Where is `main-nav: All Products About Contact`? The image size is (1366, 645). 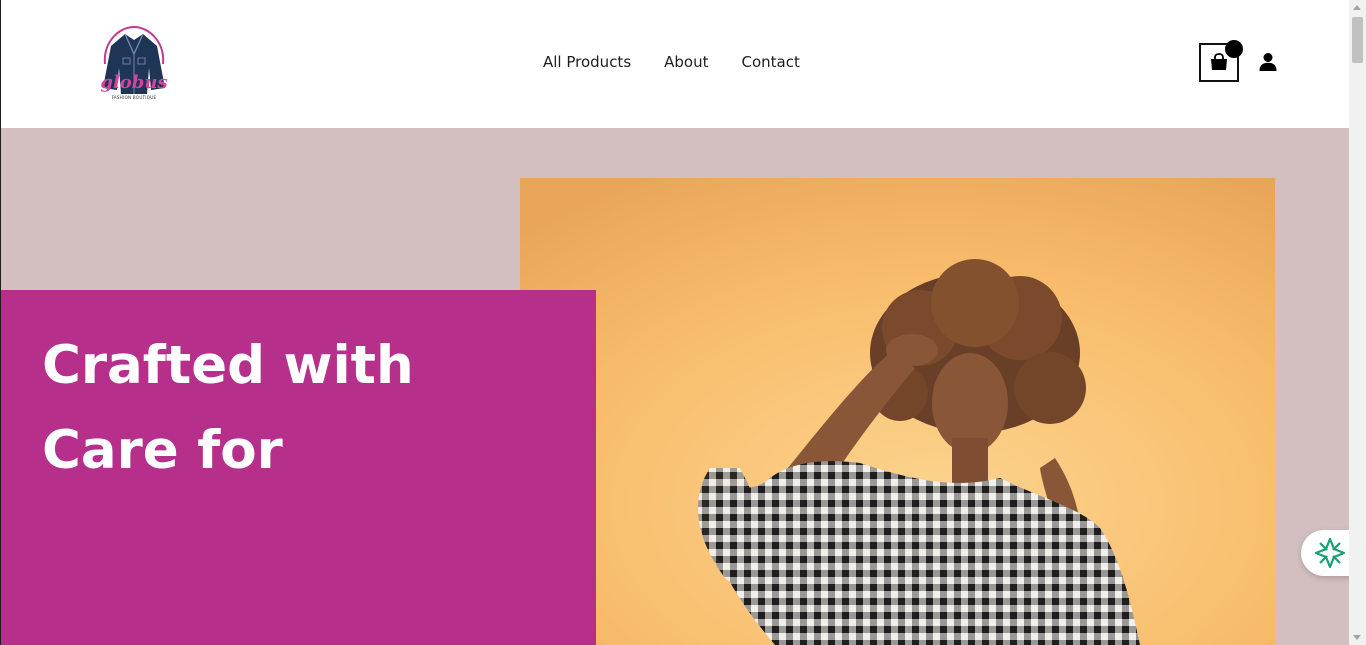
main-nav: All Products About Contact is located at coordinates (671, 62).